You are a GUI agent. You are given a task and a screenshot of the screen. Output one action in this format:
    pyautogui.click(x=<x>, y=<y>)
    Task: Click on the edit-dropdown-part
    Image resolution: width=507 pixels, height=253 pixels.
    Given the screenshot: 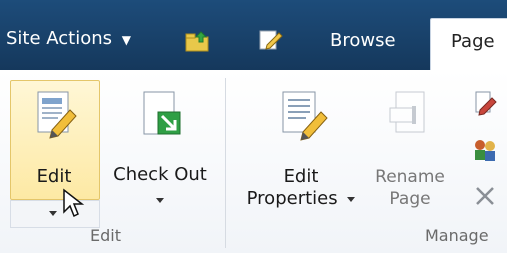 What is the action you would take?
    pyautogui.click(x=55, y=214)
    